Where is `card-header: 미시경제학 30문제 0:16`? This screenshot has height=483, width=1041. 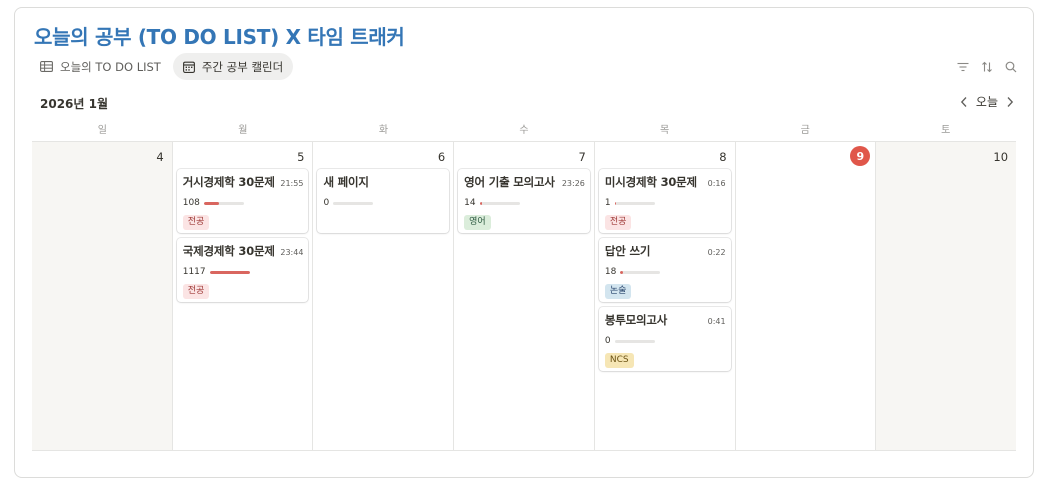
card-header: 미시경제학 30문제 0:16 is located at coordinates (665, 182).